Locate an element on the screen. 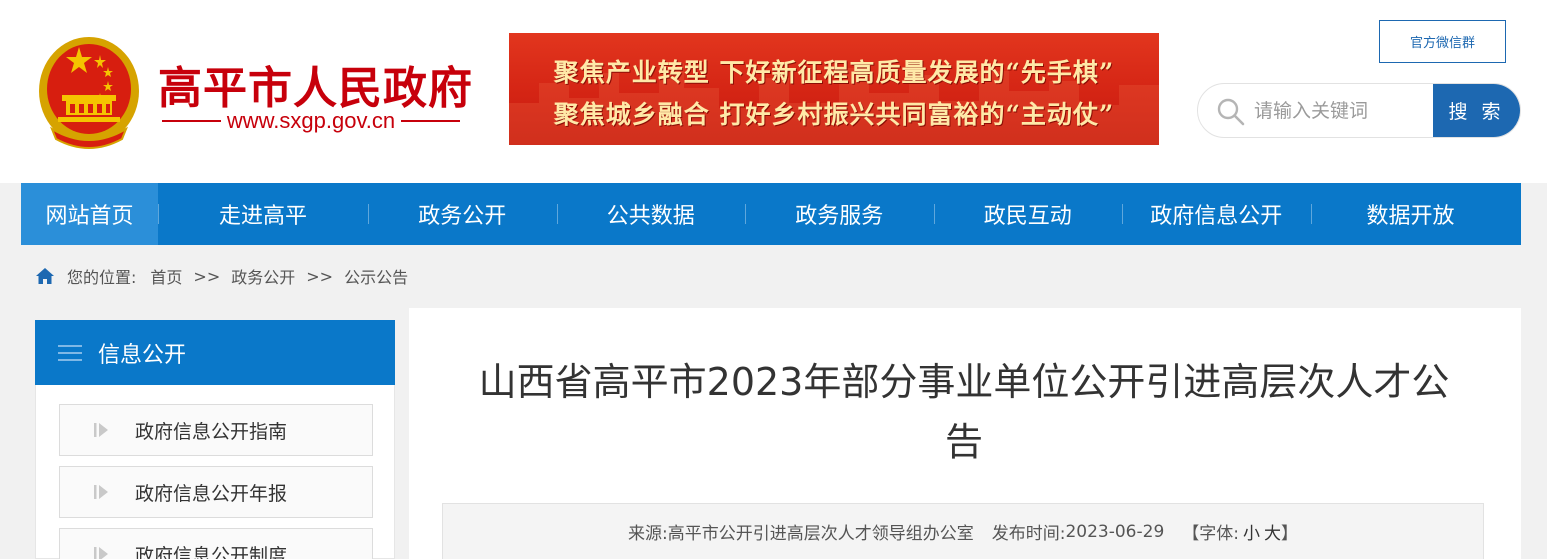  breadcrumb-home-link: 首页 is located at coordinates (166, 276).